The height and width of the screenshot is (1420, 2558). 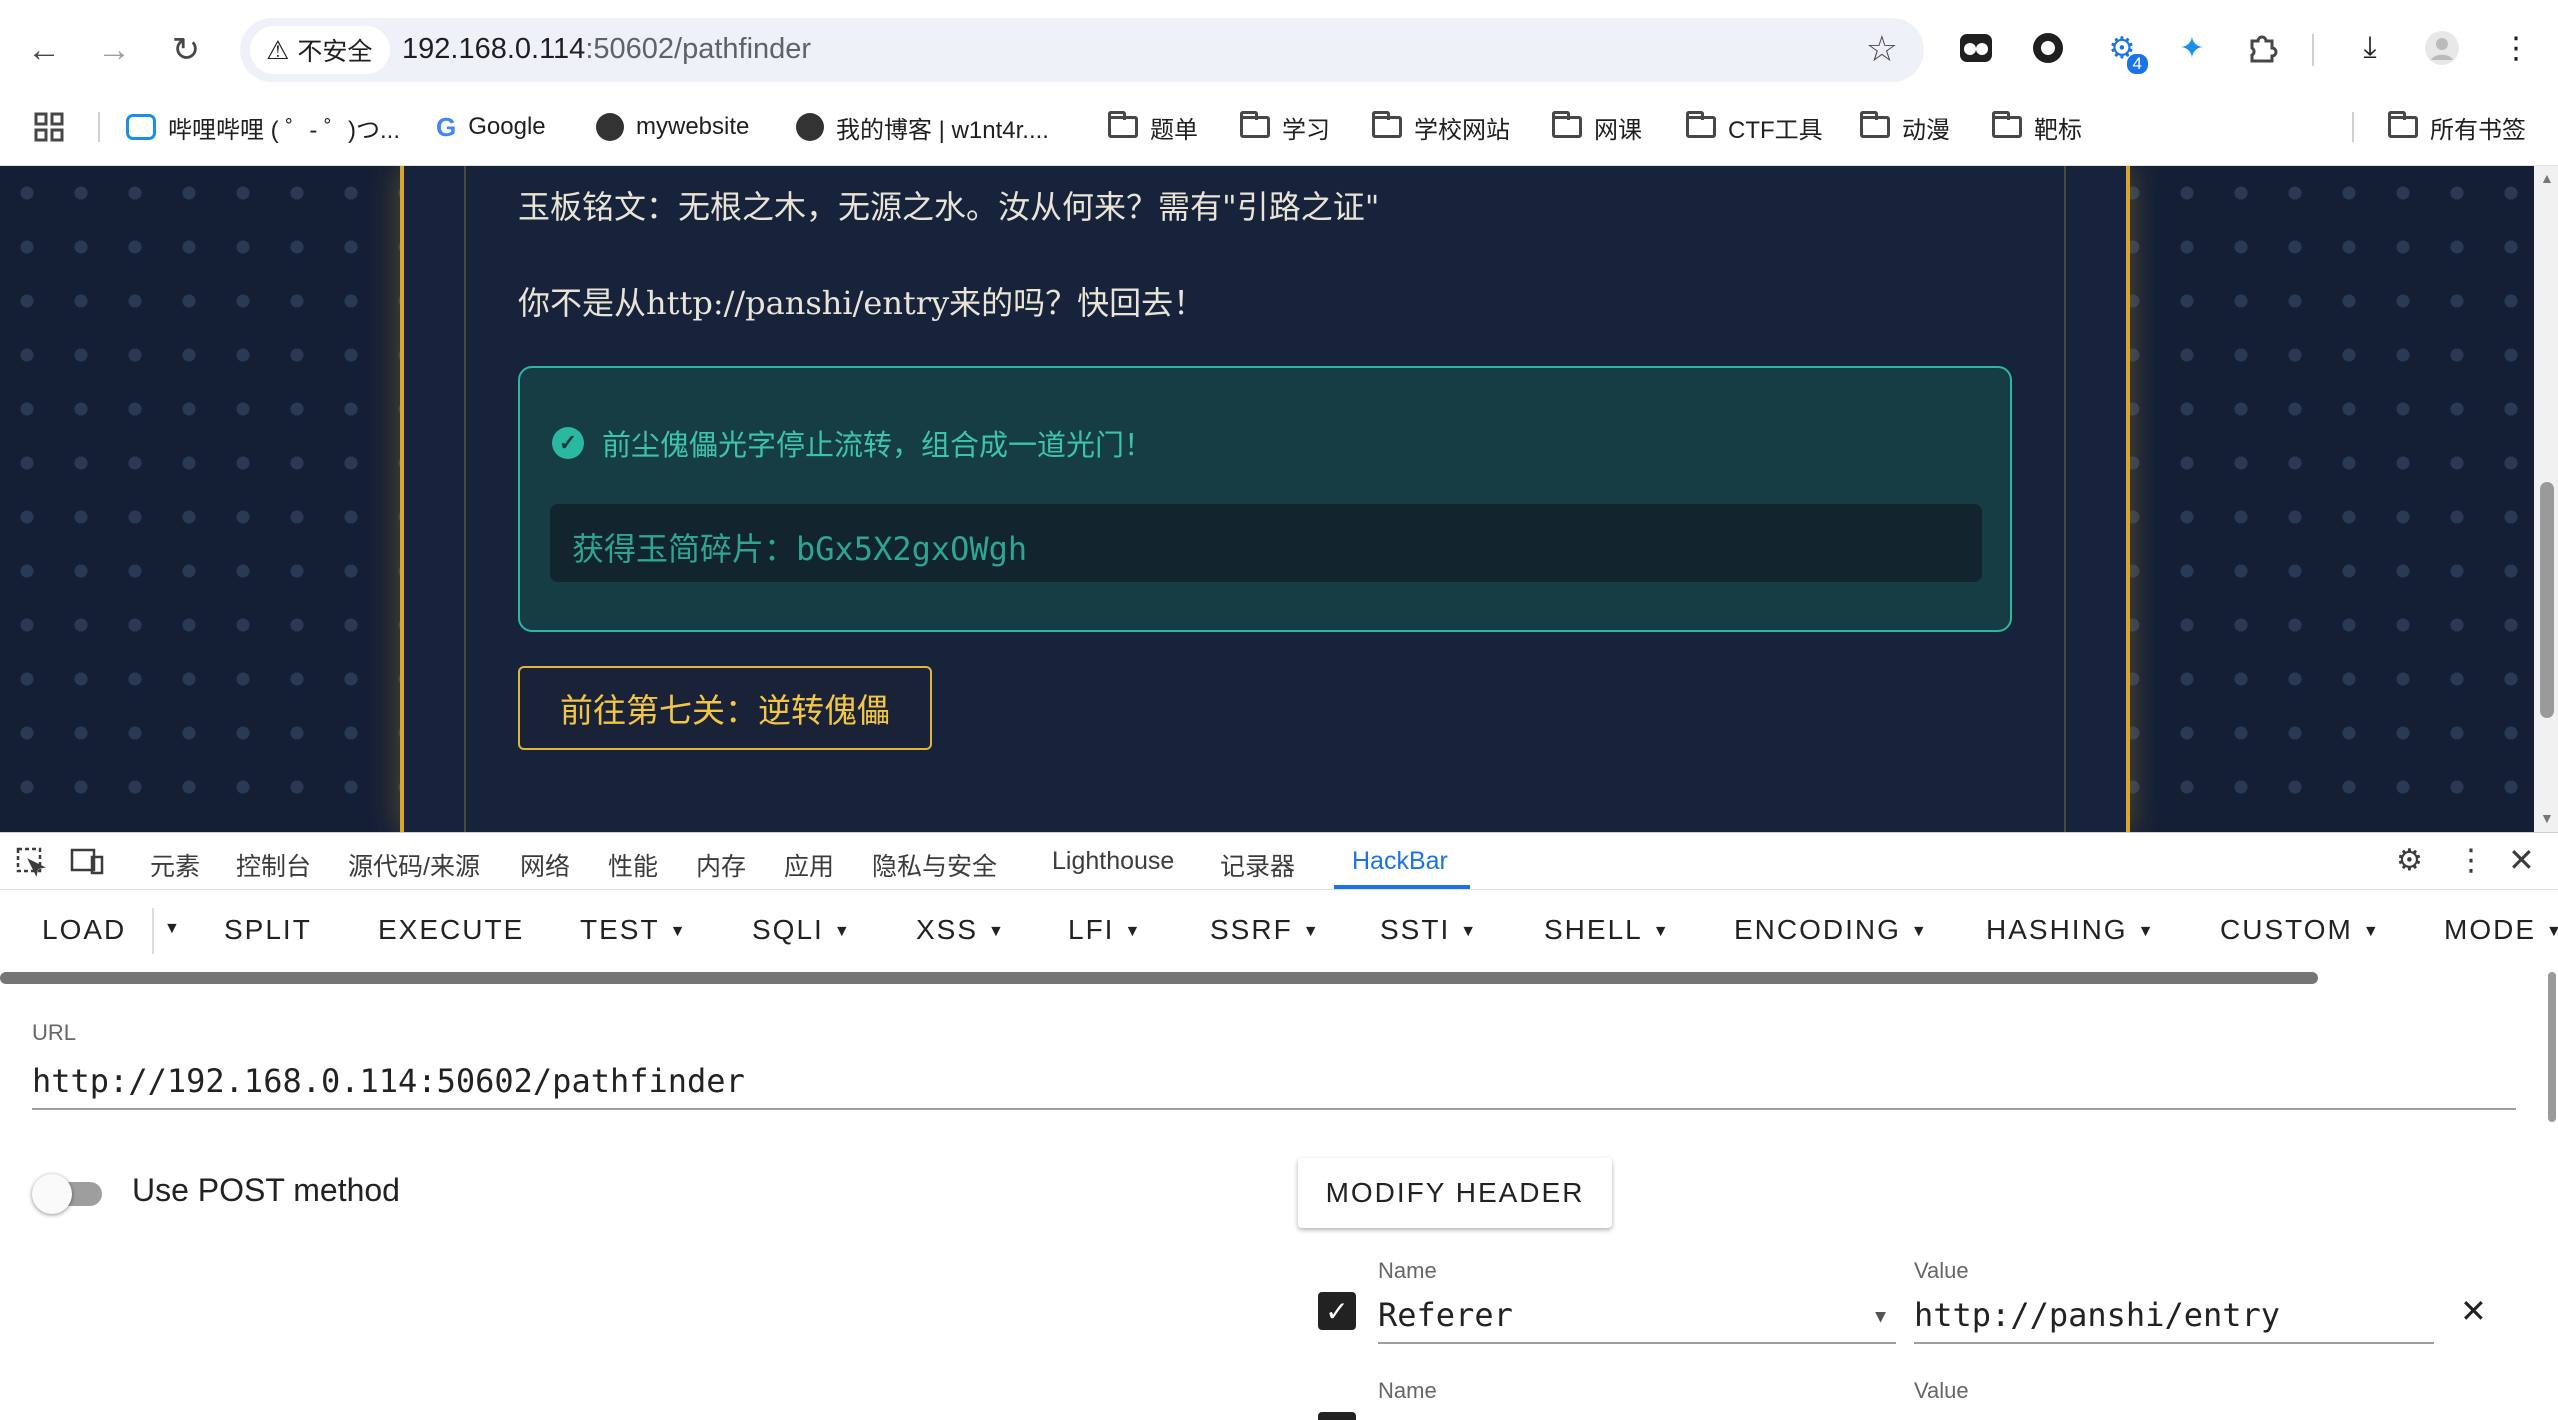 What do you see at coordinates (1153, 127) in the screenshot?
I see `bookmark-folder: 题单` at bounding box center [1153, 127].